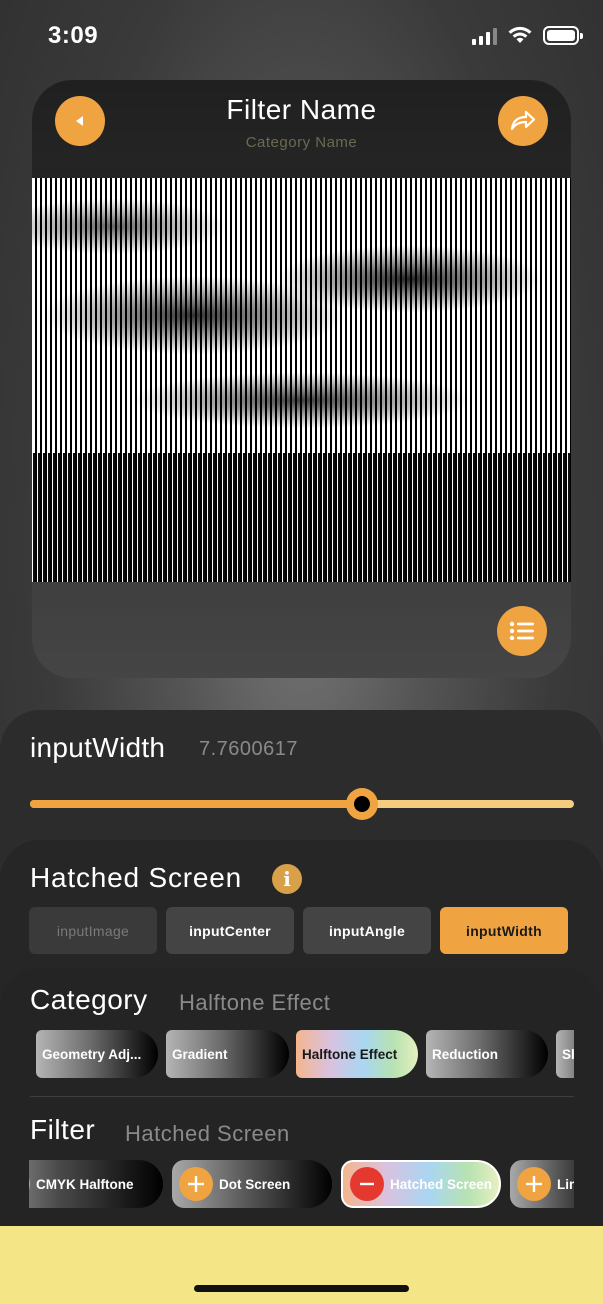 This screenshot has height=1304, width=603. I want to click on tab-input-width: inputWidth, so click(504, 930).